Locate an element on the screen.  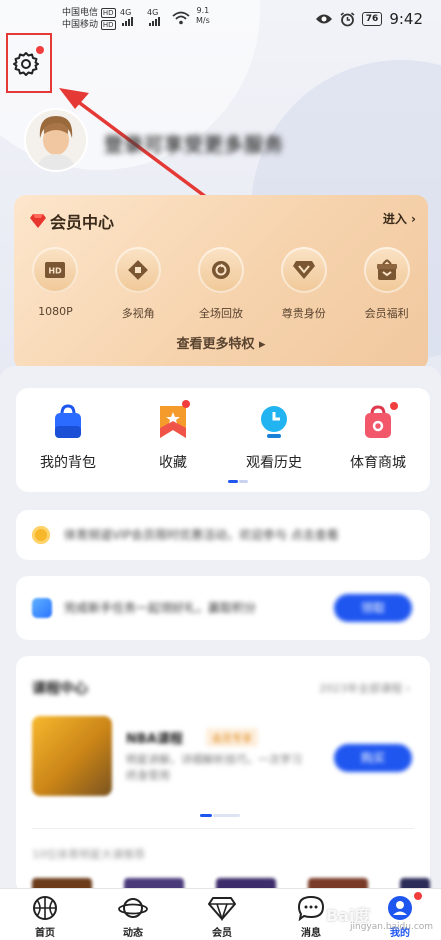
quick-item-history: 观看历史 is located at coordinates (274, 438).